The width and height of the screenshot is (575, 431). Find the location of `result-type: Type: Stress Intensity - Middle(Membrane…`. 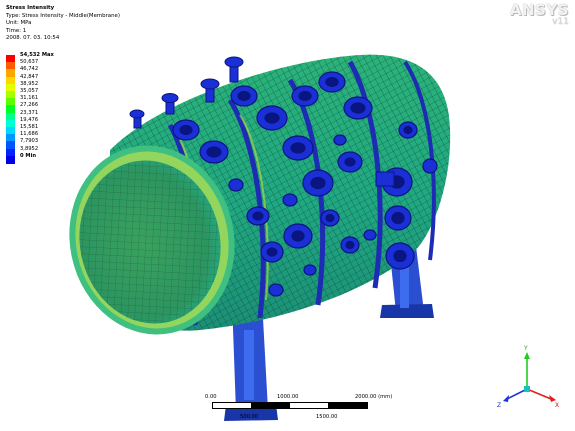

result-type: Type: Stress Intensity - Middle(Membrane… is located at coordinates (63, 15).